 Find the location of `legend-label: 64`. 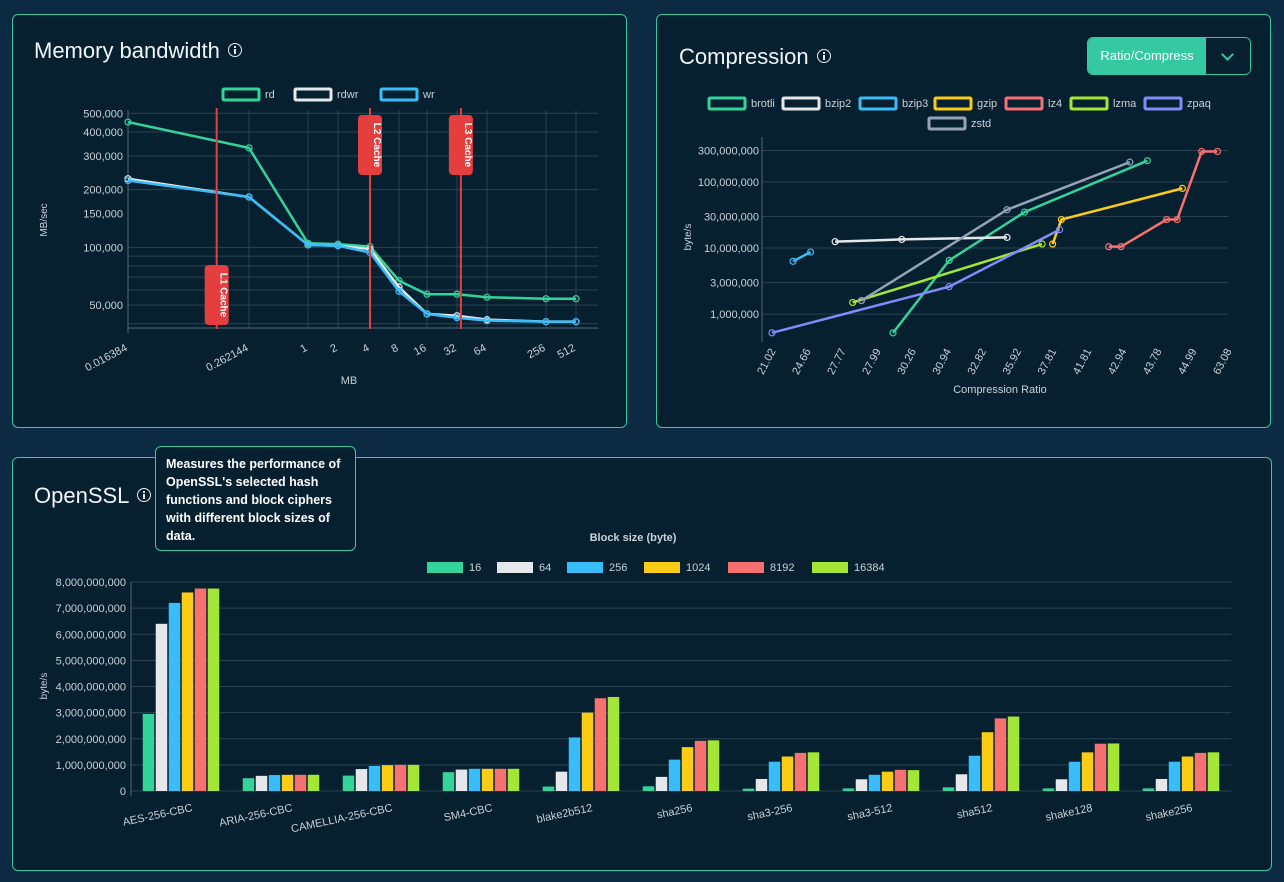

legend-label: 64 is located at coordinates (545, 568).